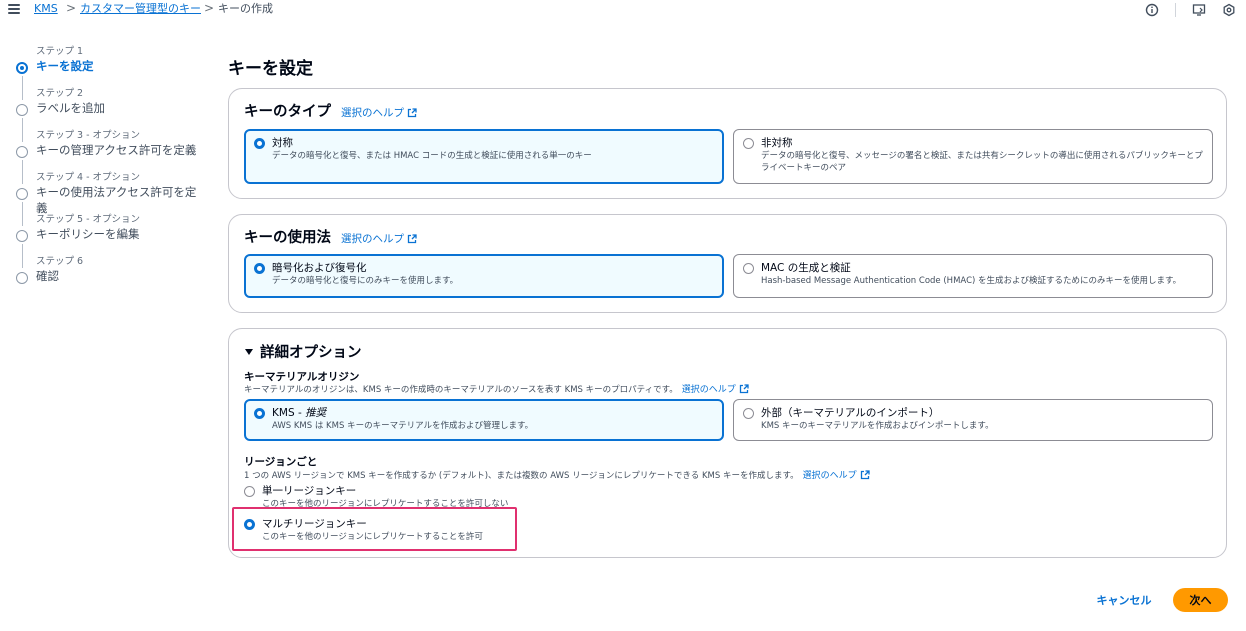  What do you see at coordinates (319, 268) in the screenshot?
I see `option-label: 暗号化および復号化` at bounding box center [319, 268].